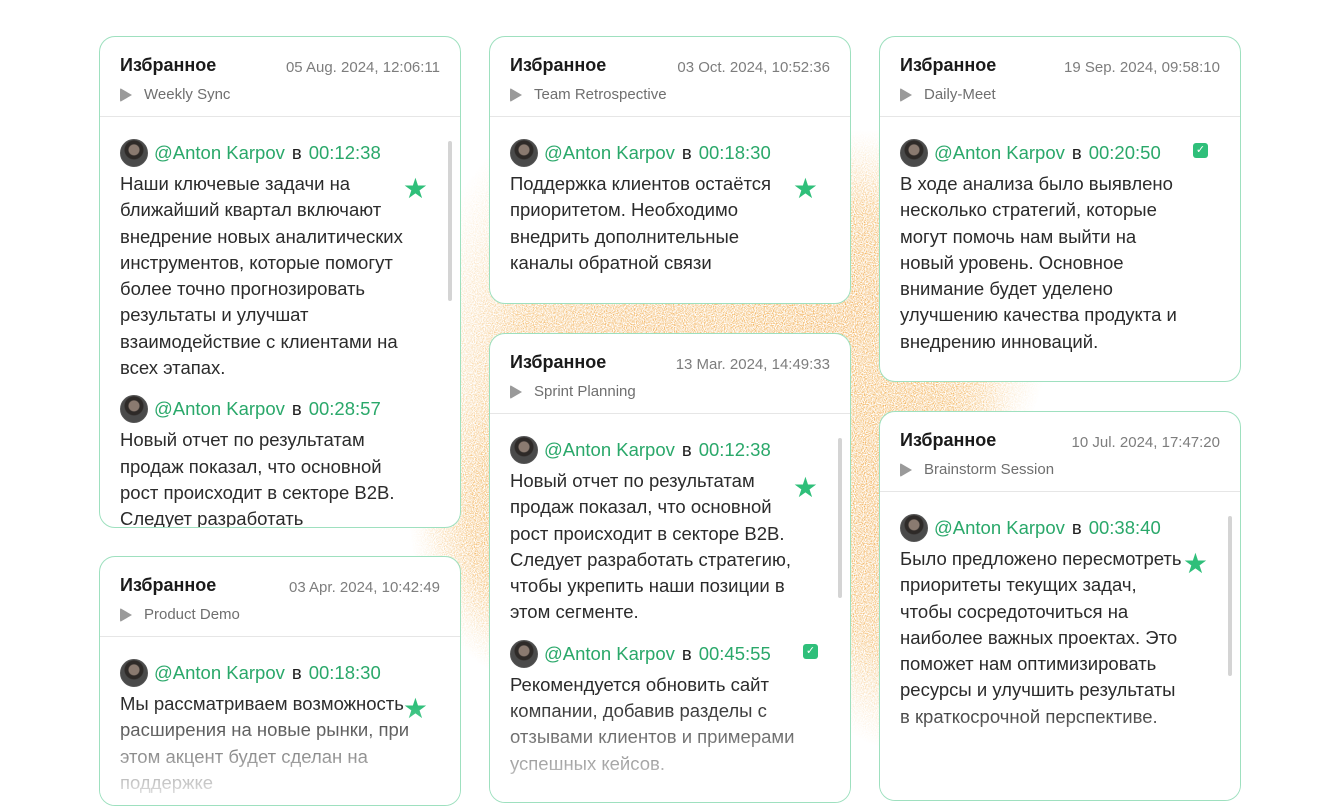 The height and width of the screenshot is (806, 1340). I want to click on meeting-name: Team Retrospective, so click(600, 94).